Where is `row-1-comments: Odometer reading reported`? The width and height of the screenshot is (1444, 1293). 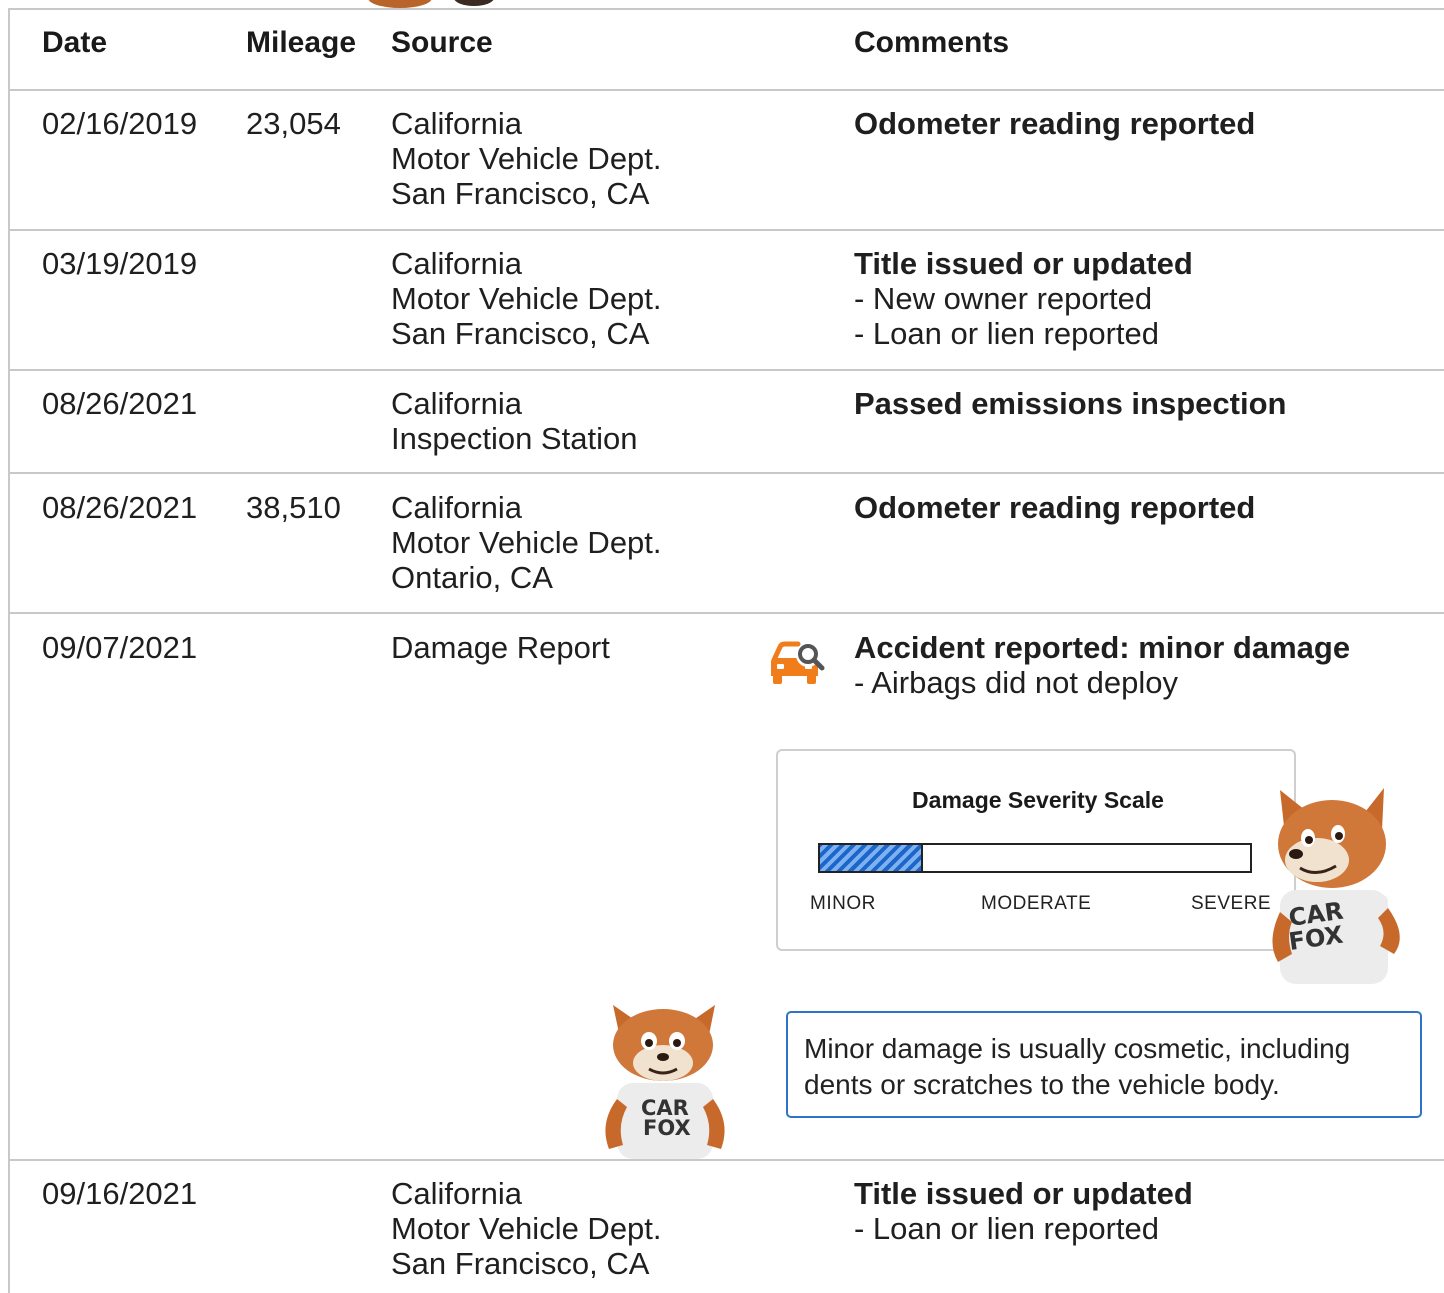 row-1-comments: Odometer reading reported is located at coordinates (1054, 123).